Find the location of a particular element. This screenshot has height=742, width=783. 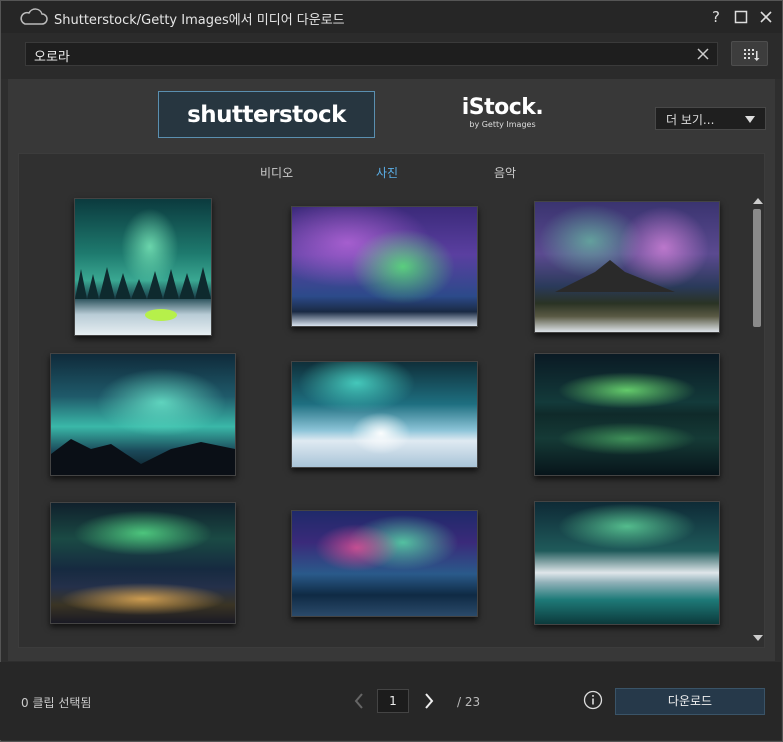

close-icon is located at coordinates (766, 17).